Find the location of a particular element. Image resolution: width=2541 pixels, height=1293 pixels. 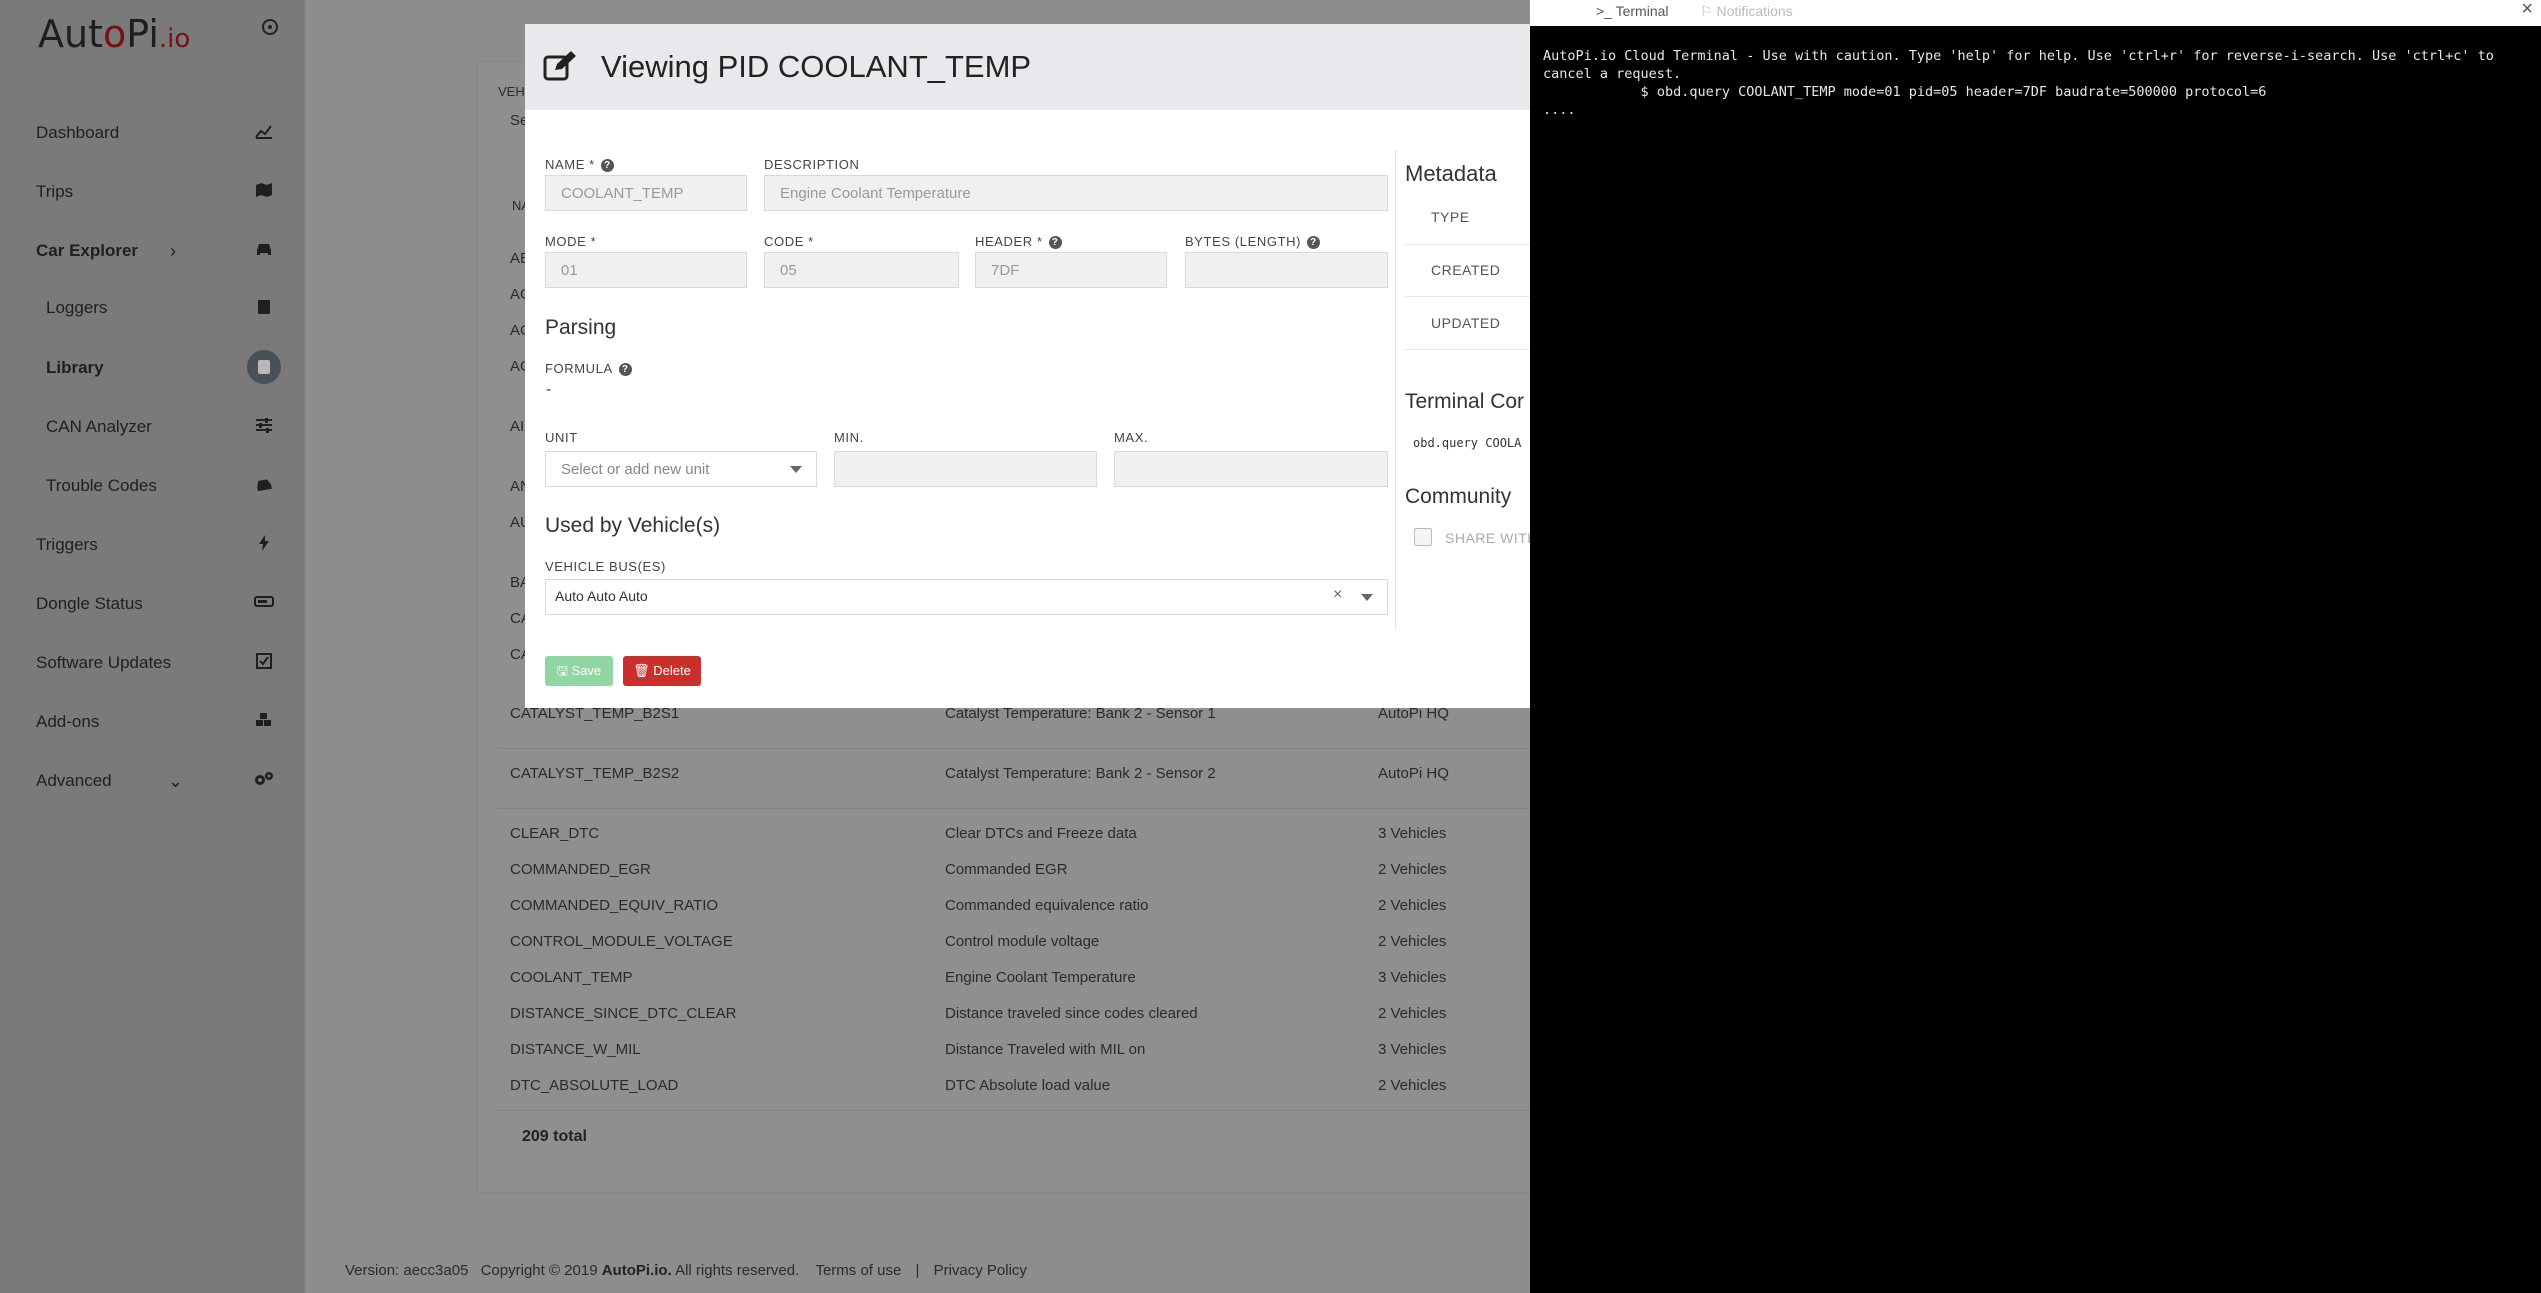

total-count: 209 total is located at coordinates (554, 1136).